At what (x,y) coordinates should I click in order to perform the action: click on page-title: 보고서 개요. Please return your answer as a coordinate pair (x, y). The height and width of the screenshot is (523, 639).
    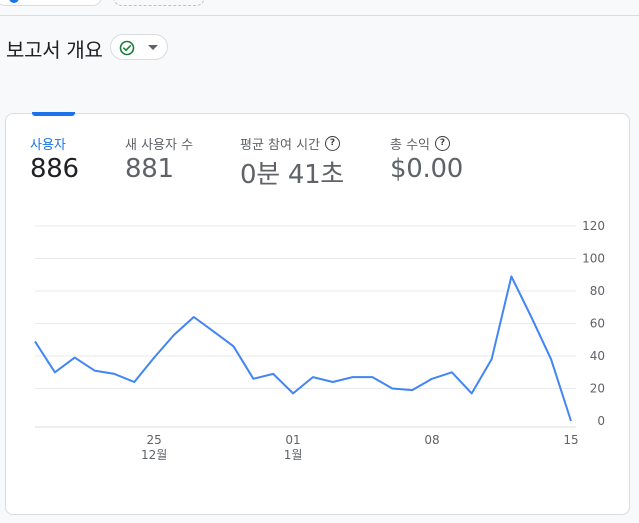
    Looking at the image, I should click on (54, 50).